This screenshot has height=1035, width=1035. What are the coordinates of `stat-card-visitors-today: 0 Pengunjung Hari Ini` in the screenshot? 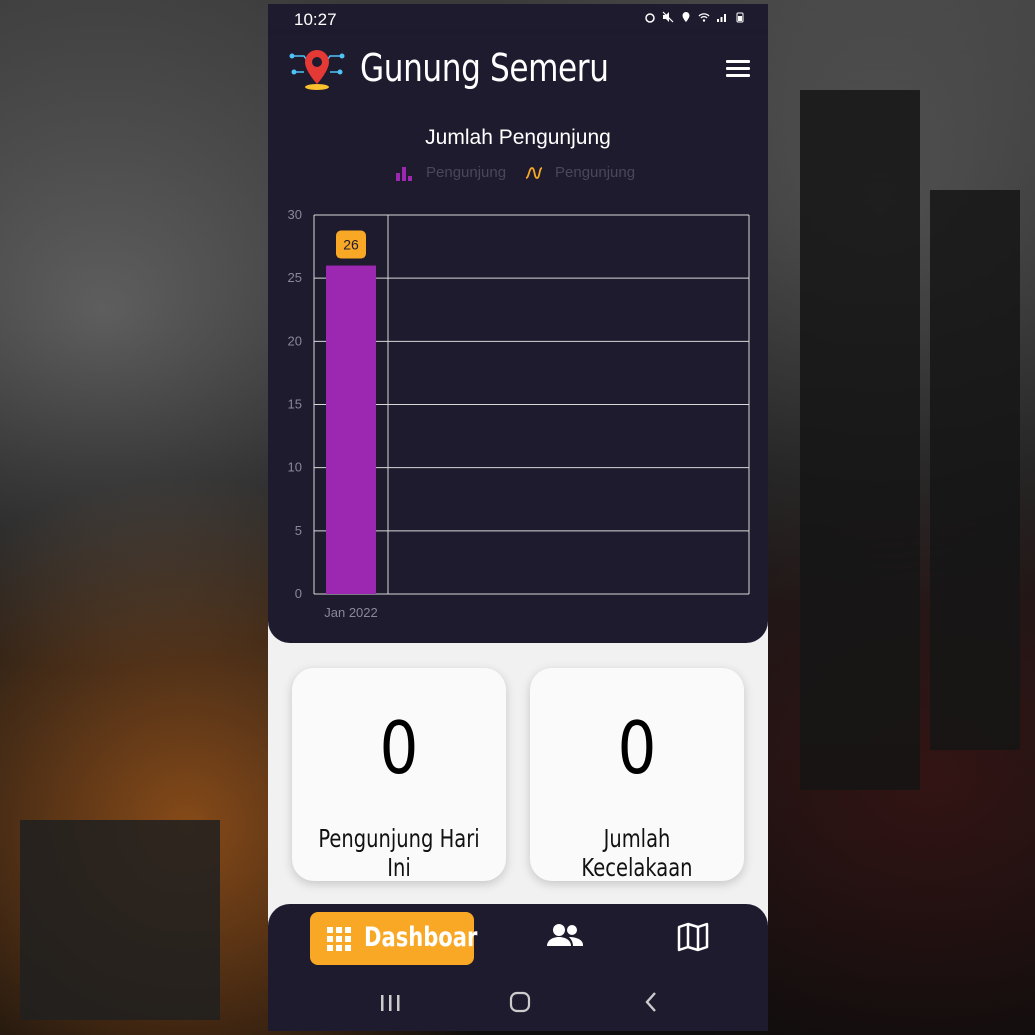 It's located at (399, 775).